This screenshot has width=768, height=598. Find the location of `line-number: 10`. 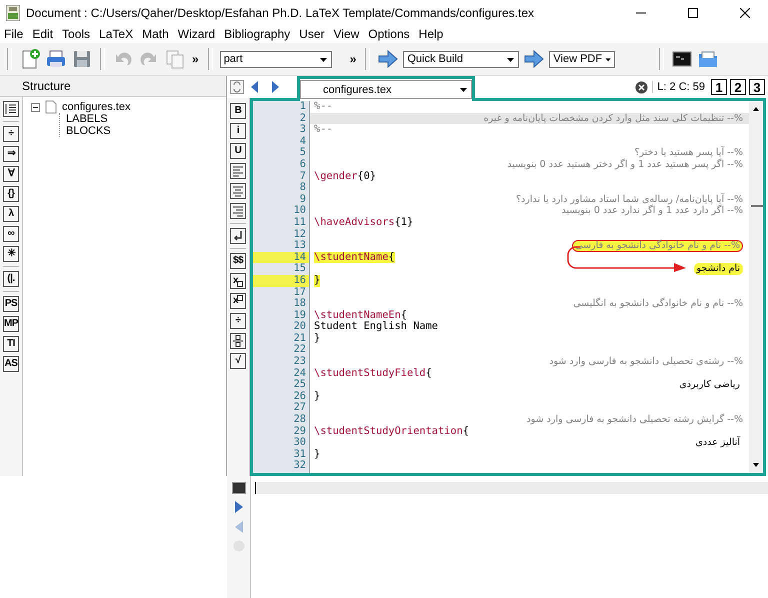

line-number: 10 is located at coordinates (299, 211).